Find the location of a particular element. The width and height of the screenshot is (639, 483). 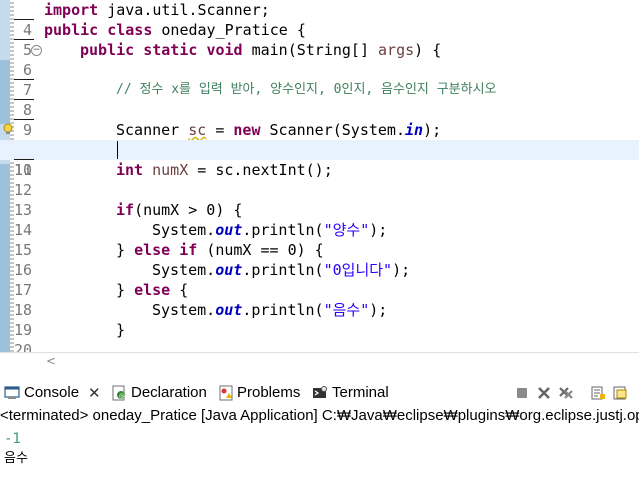

collapse-fold-icon: − is located at coordinates (36, 50).